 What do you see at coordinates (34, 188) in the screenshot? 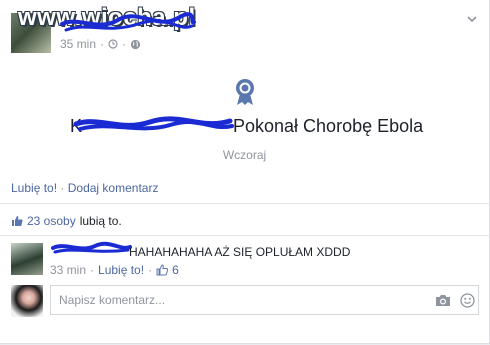
I see `like-link: Lubię to!` at bounding box center [34, 188].